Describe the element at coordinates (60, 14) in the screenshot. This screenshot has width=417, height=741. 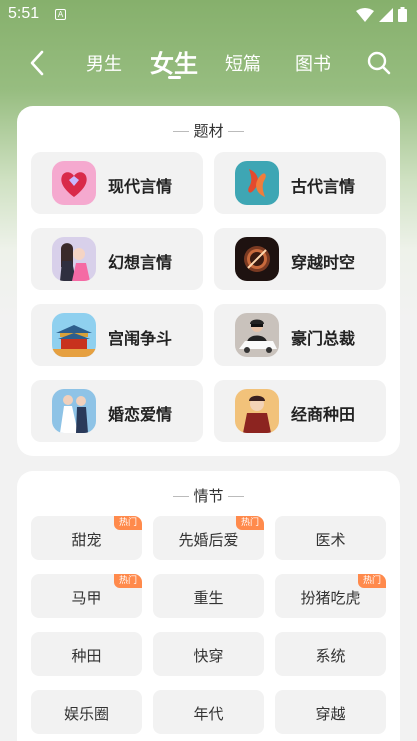
I see `app-notification-icon: A` at that location.